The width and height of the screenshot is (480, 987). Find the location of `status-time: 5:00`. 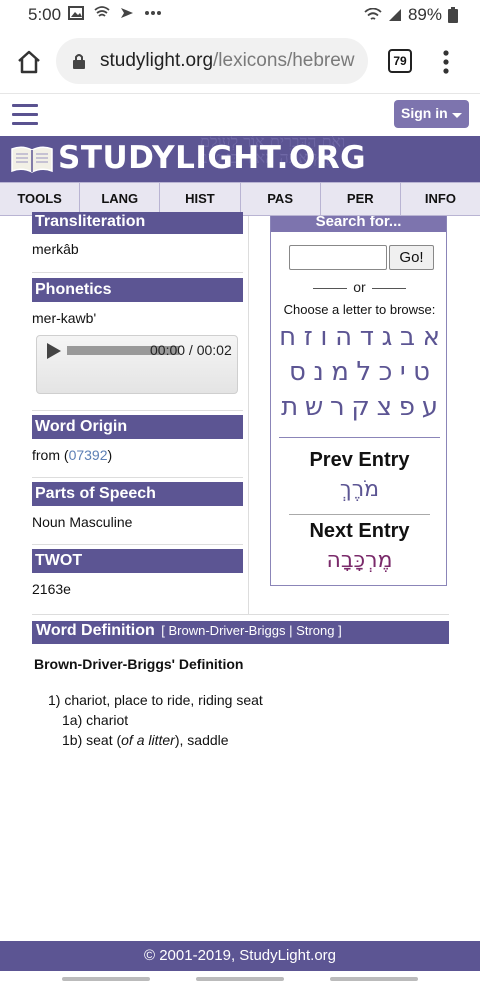

status-time: 5:00 is located at coordinates (45, 14).